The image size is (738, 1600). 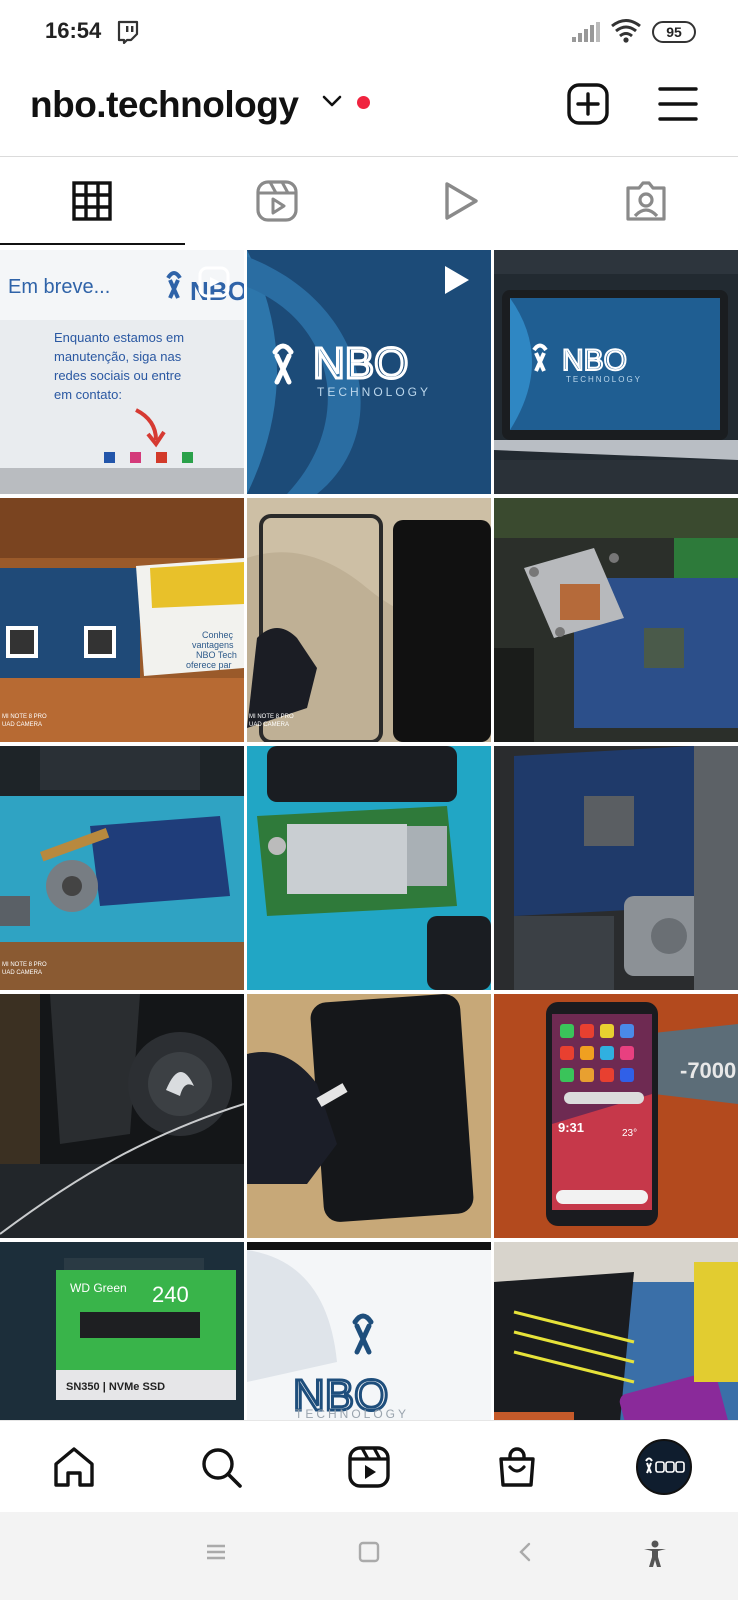 What do you see at coordinates (526, 1552) in the screenshot?
I see `back-icon` at bounding box center [526, 1552].